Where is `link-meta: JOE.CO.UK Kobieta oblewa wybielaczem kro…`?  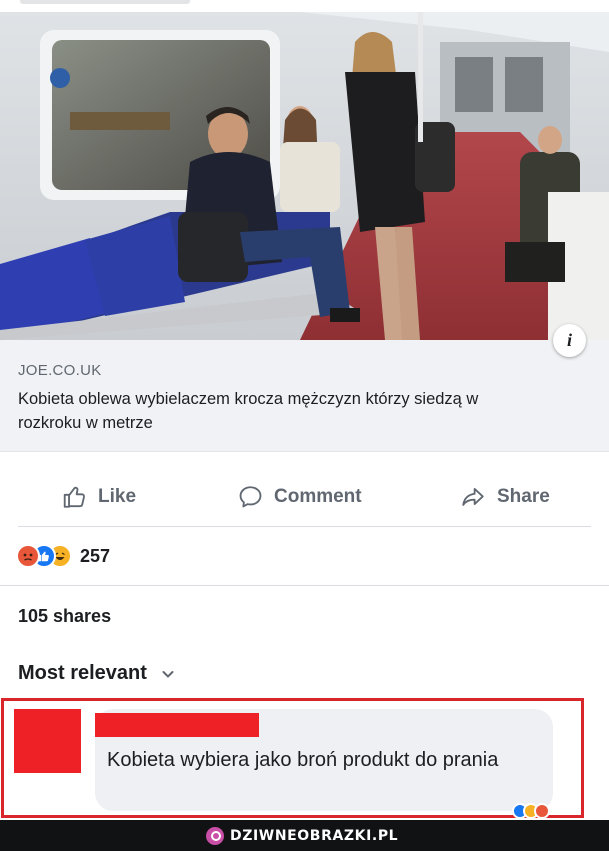
link-meta: JOE.CO.UK Kobieta oblewa wybielaczem kro… is located at coordinates (304, 396).